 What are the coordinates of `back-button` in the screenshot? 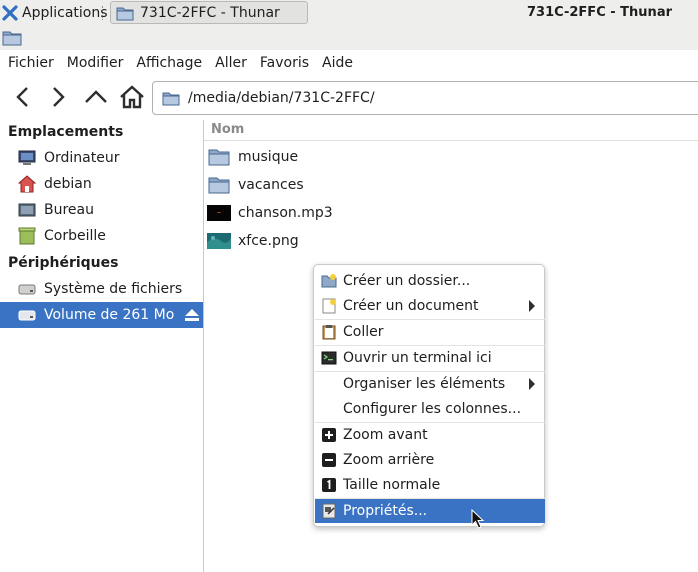 It's located at (23, 97).